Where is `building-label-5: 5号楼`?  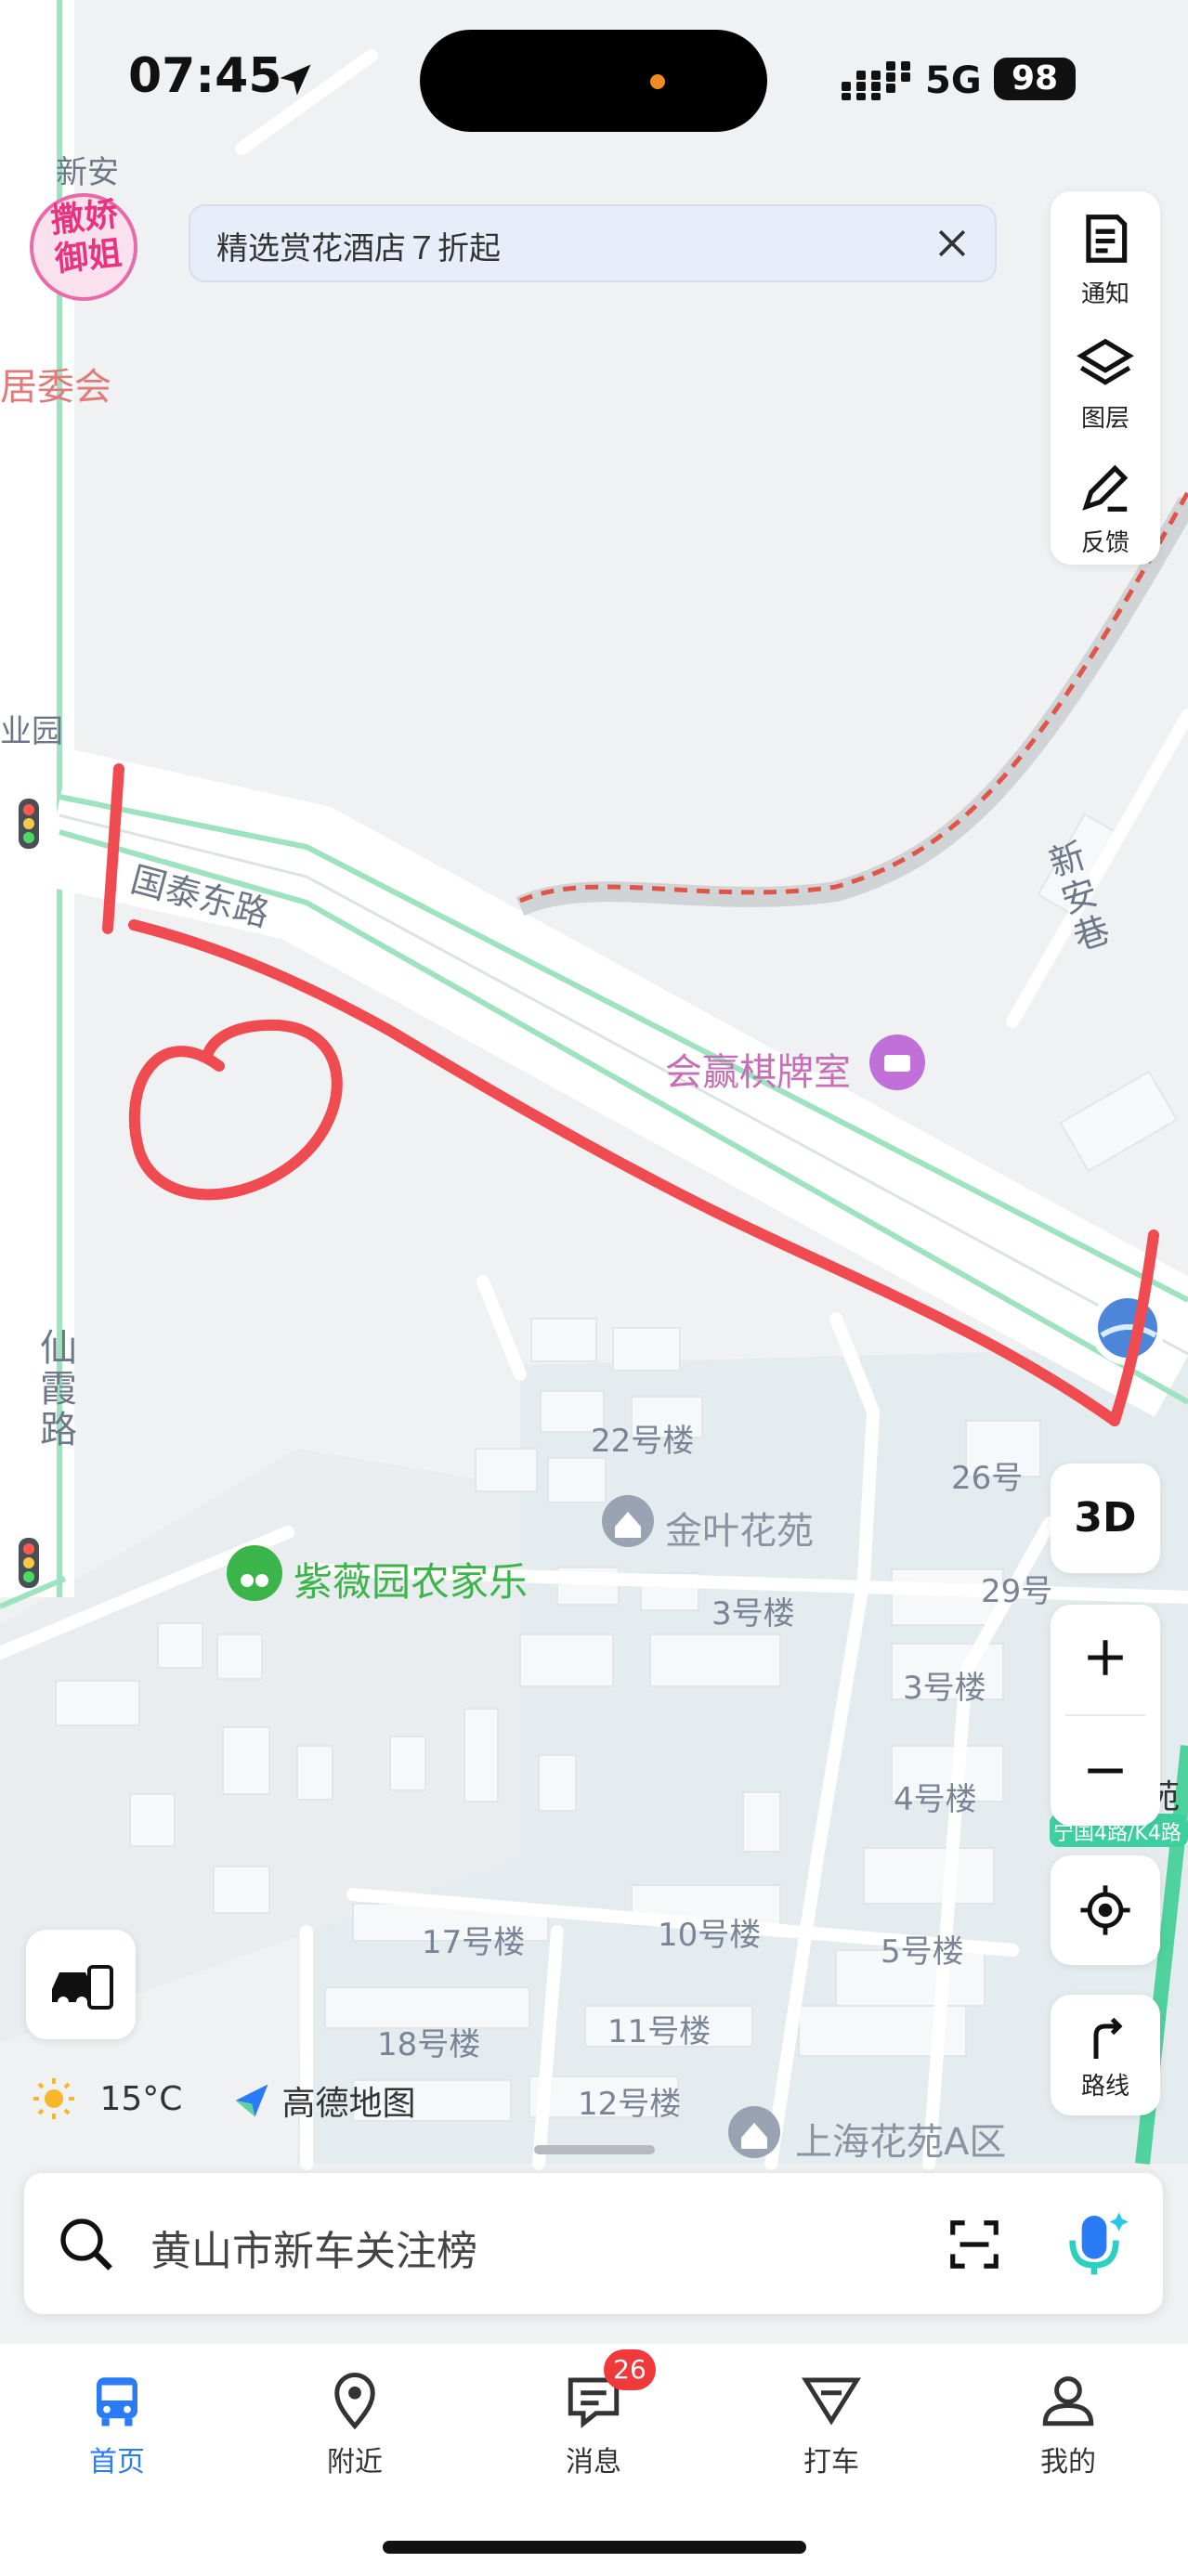 building-label-5: 5号楼 is located at coordinates (922, 1952).